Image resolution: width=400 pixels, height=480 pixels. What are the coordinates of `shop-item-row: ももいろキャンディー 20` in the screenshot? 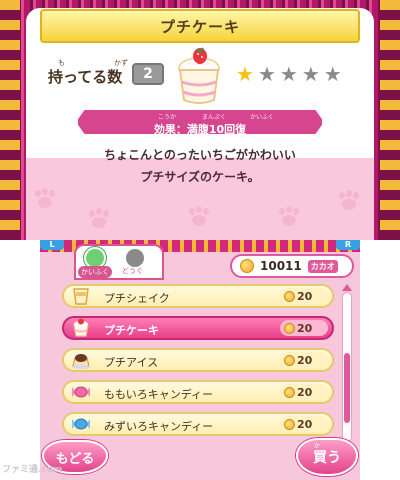 It's located at (198, 392).